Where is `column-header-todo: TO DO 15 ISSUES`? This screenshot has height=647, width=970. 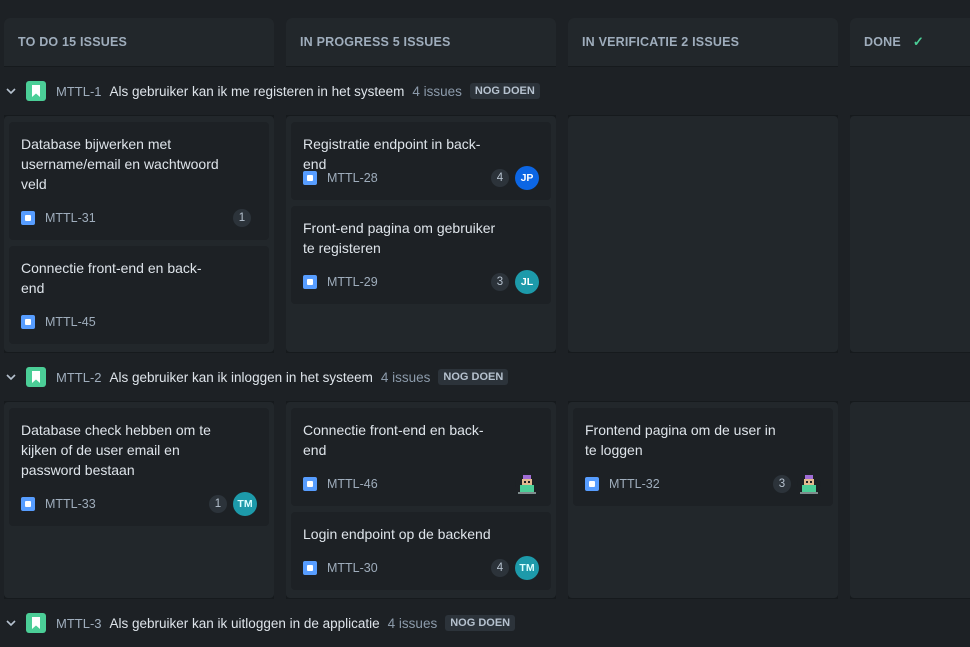
column-header-todo: TO DO 15 ISSUES is located at coordinates (139, 42).